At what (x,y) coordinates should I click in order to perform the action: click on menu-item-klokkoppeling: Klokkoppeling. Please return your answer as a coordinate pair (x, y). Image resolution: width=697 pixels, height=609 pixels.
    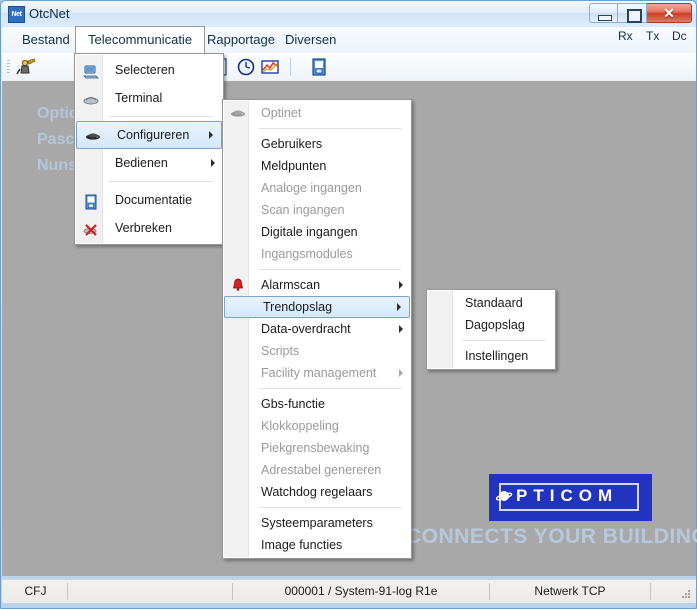
    Looking at the image, I should click on (317, 426).